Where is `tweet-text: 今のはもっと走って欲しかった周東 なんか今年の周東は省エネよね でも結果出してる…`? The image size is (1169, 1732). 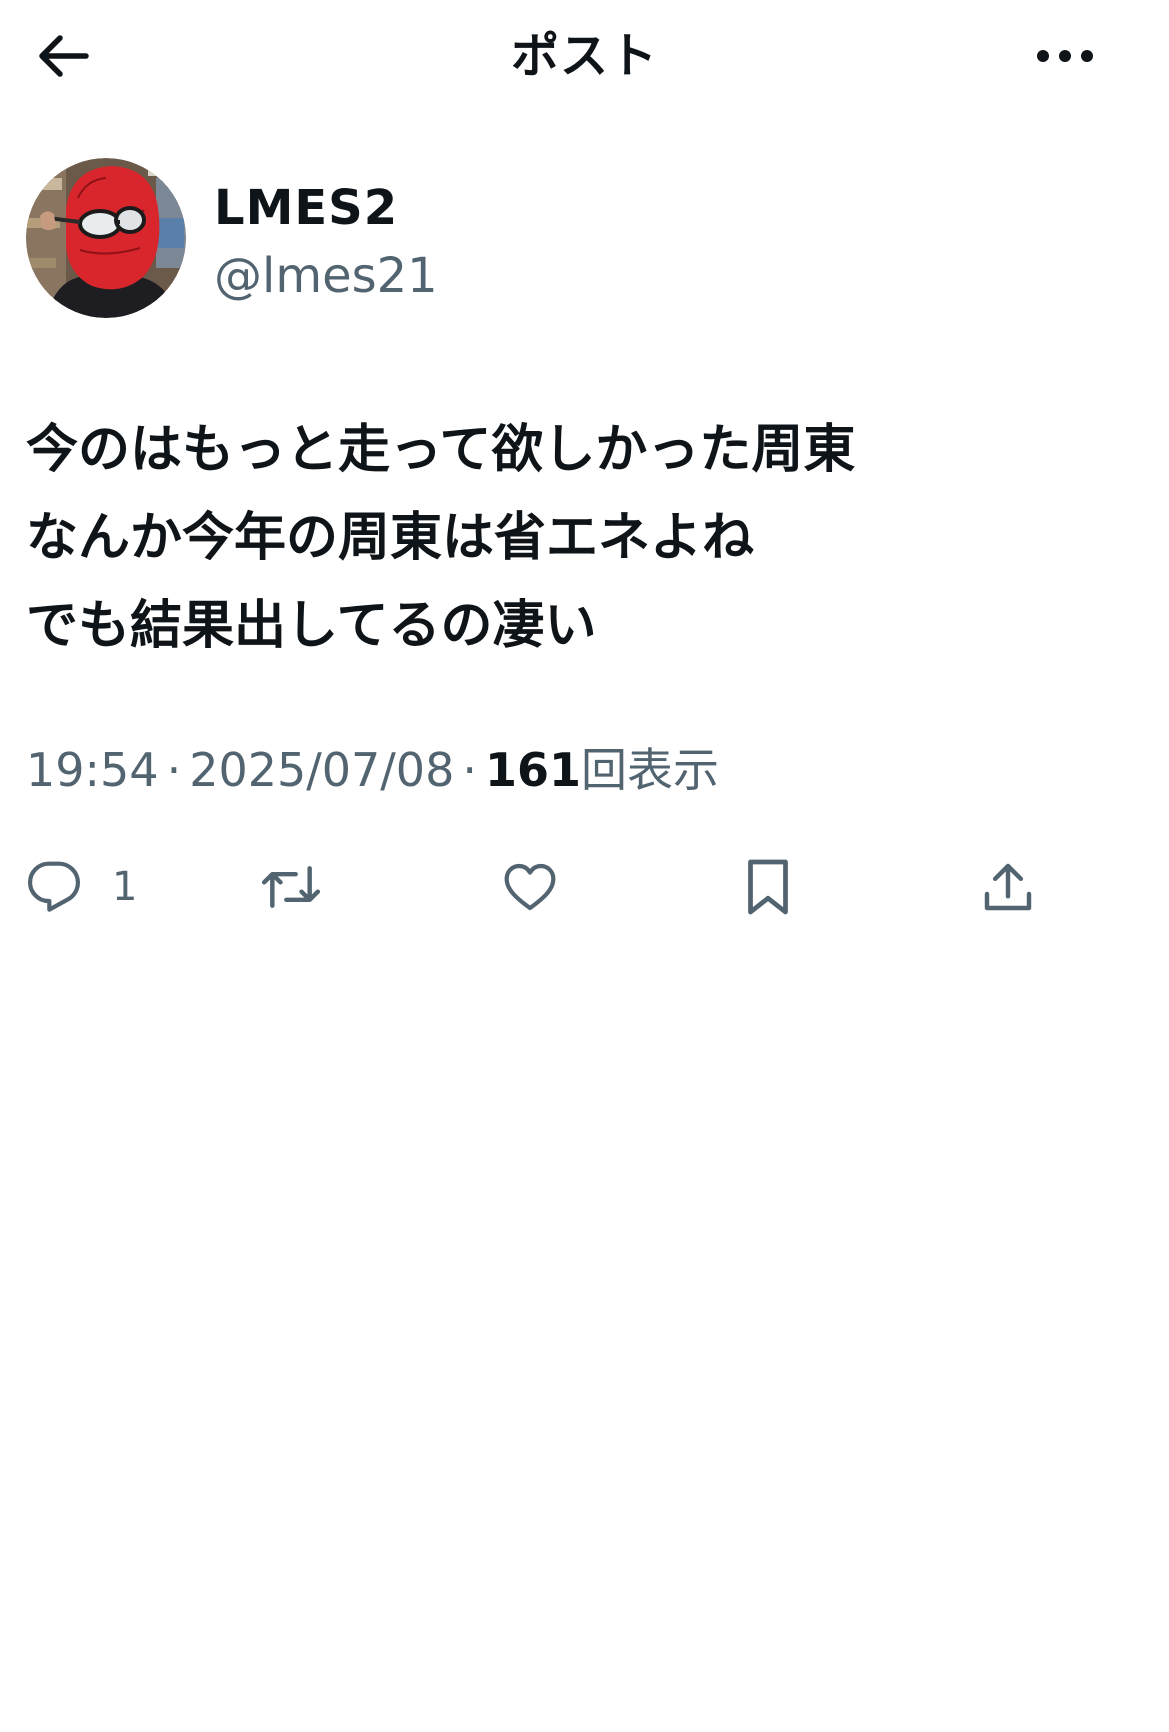 tweet-text: 今のはもっと走って欲しかった周東 なんか今年の周東は省エネよね でも結果出してる… is located at coordinates (581, 538).